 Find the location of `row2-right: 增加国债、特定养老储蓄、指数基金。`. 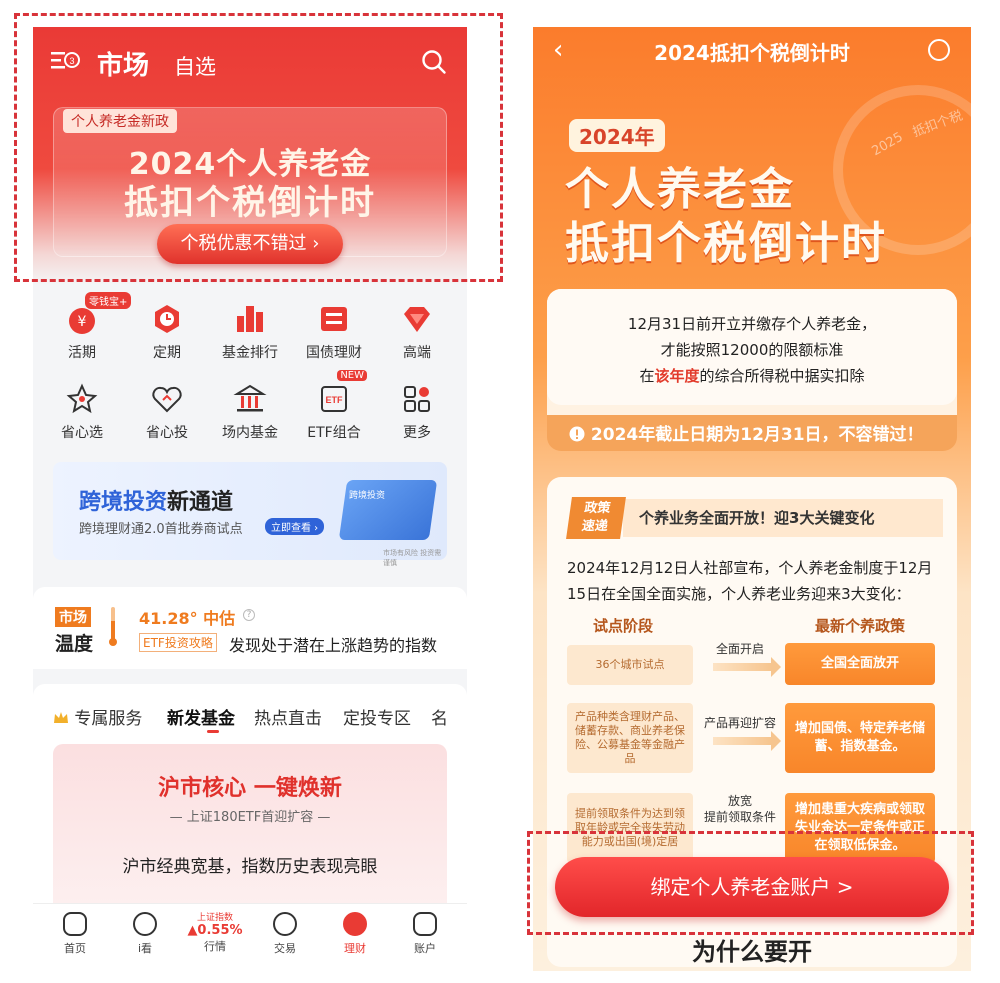

row2-right: 增加国债、特定养老储蓄、指数基金。 is located at coordinates (860, 738).